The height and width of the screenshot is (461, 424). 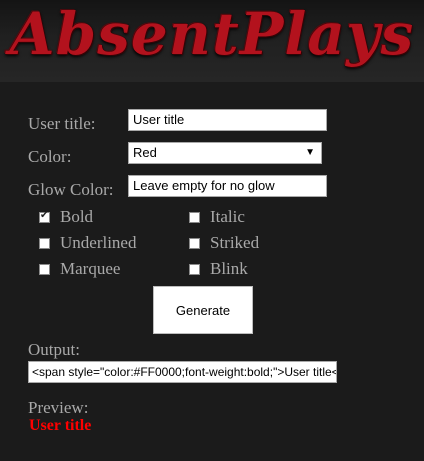 I want to click on user-title-label: User title:, so click(x=62, y=123).